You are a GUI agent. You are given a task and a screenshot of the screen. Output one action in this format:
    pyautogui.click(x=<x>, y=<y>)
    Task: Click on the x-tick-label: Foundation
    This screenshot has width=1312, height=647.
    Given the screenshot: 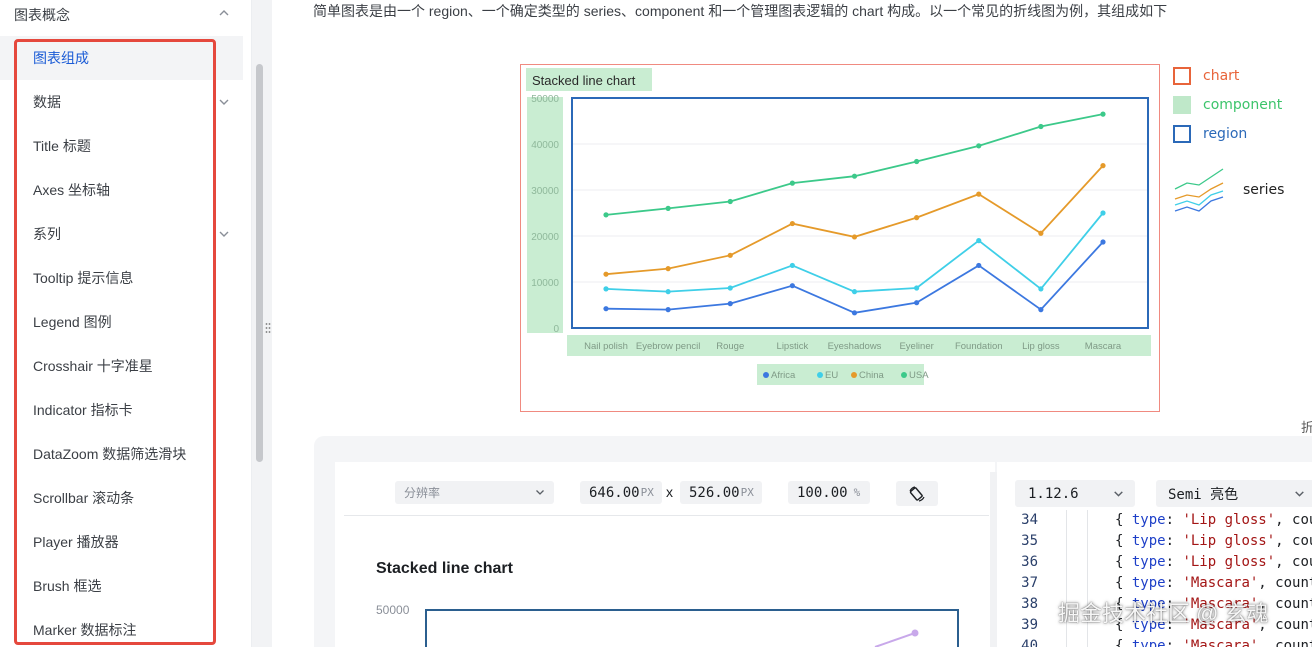 What is the action you would take?
    pyautogui.click(x=979, y=346)
    